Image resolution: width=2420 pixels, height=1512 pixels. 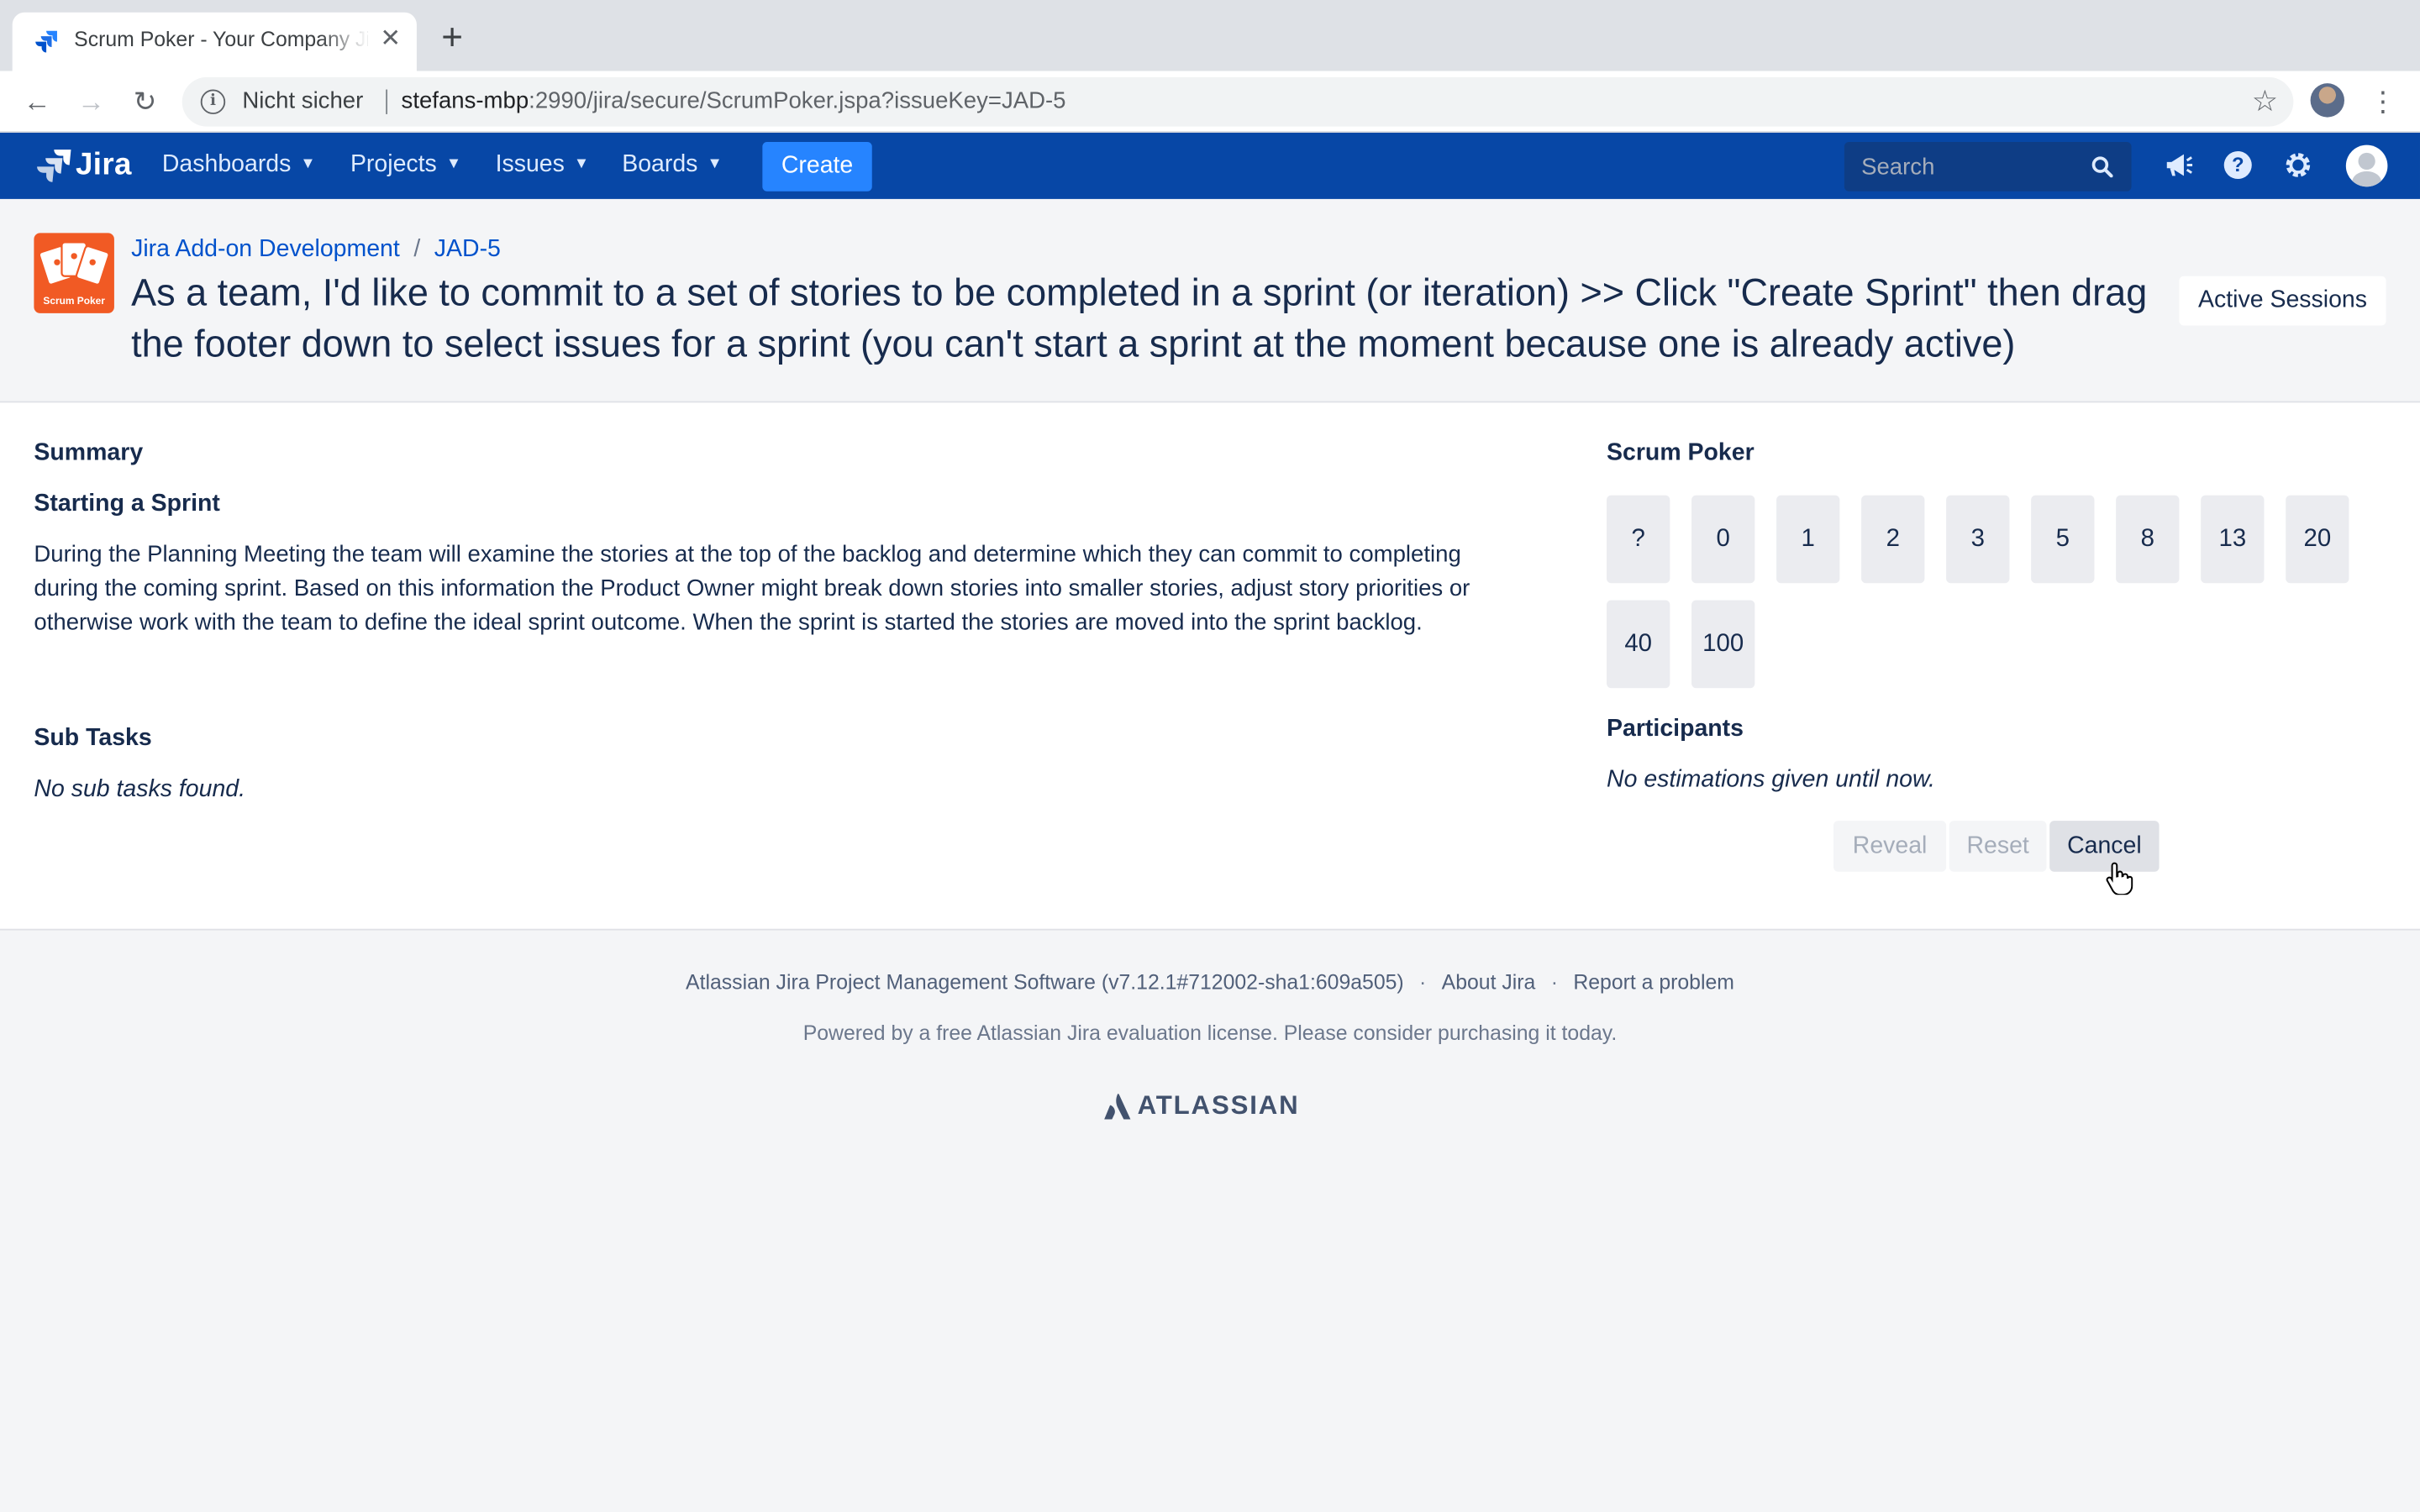 I want to click on poker-card: 2, so click(x=1893, y=539).